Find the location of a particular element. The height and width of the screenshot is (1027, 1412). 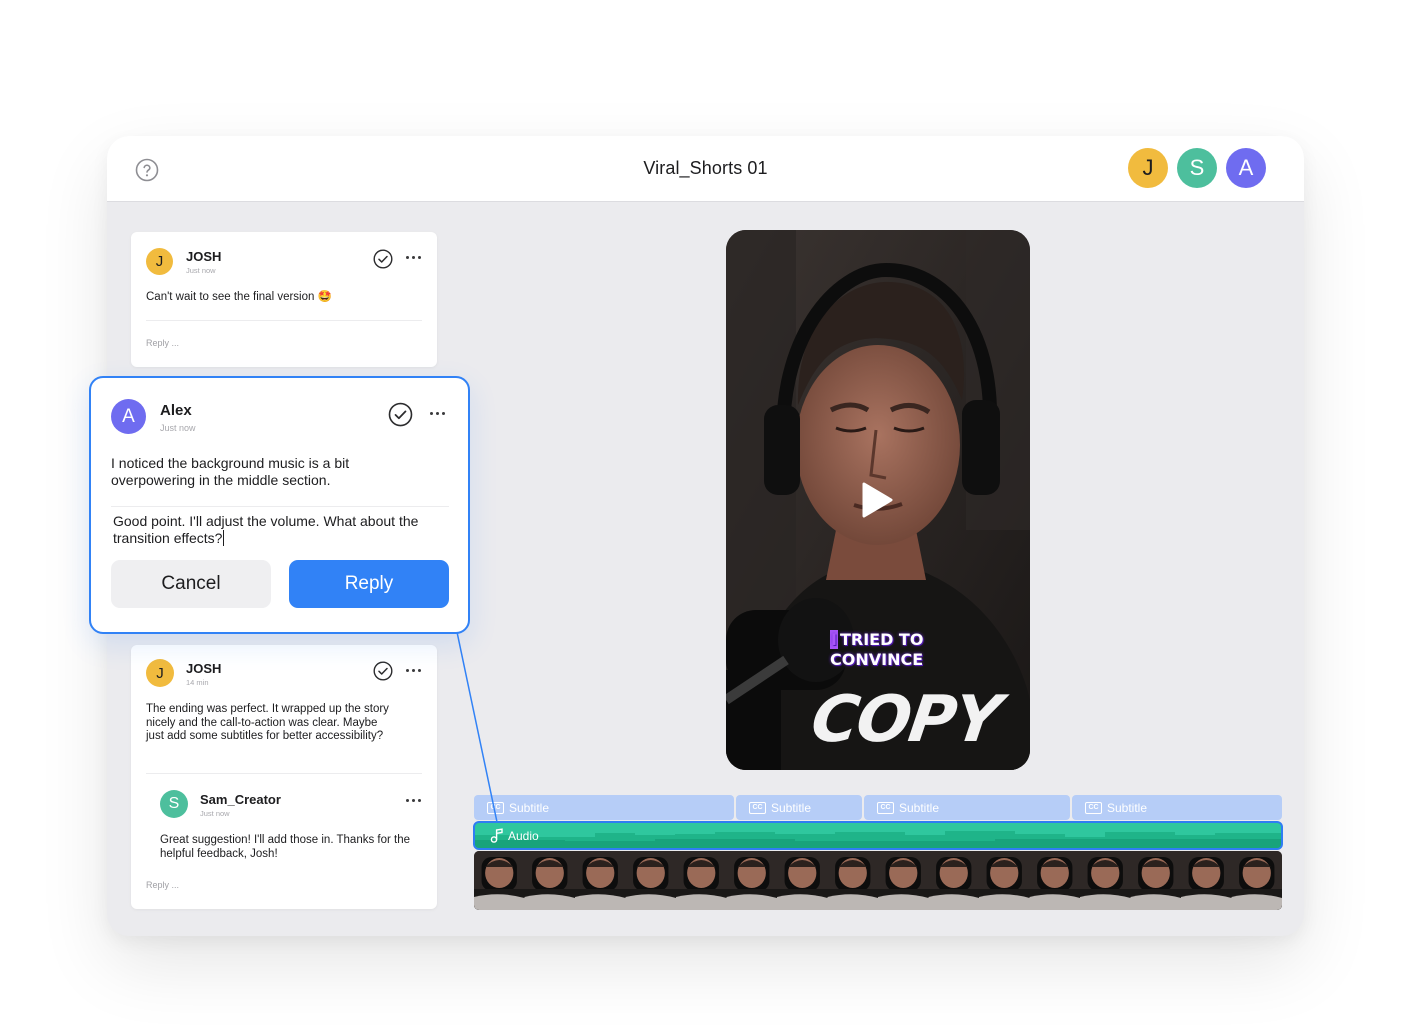

cancel-button: Cancel is located at coordinates (191, 584).